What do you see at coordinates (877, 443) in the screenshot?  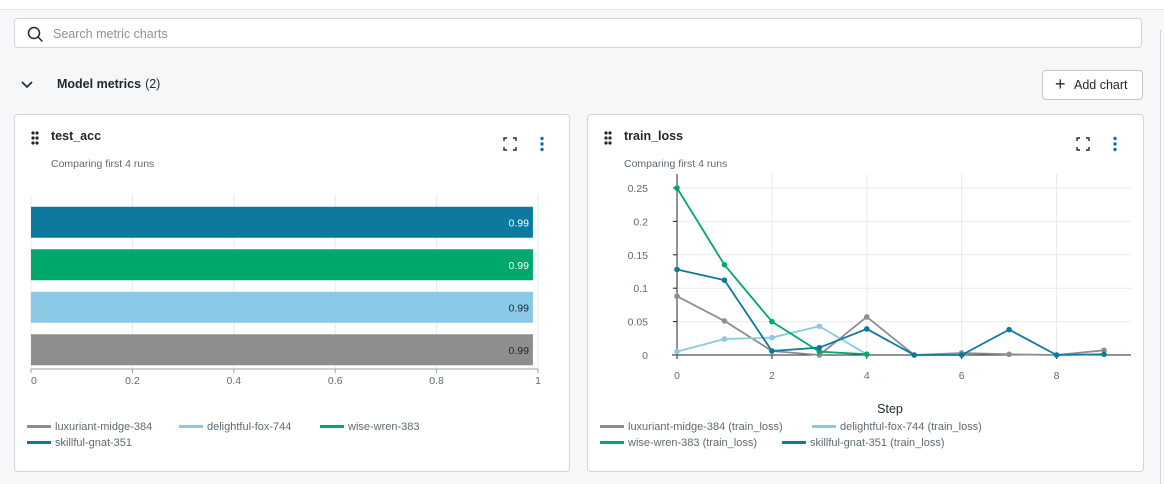 I see `legend-label: skillful-gnat-351 (train_loss)` at bounding box center [877, 443].